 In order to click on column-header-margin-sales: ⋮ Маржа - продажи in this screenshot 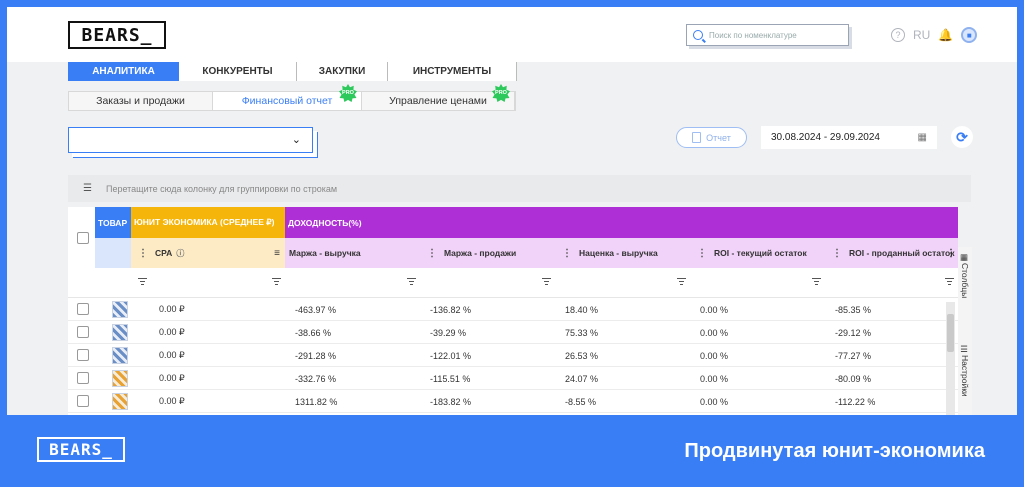, I will do `click(487, 253)`.